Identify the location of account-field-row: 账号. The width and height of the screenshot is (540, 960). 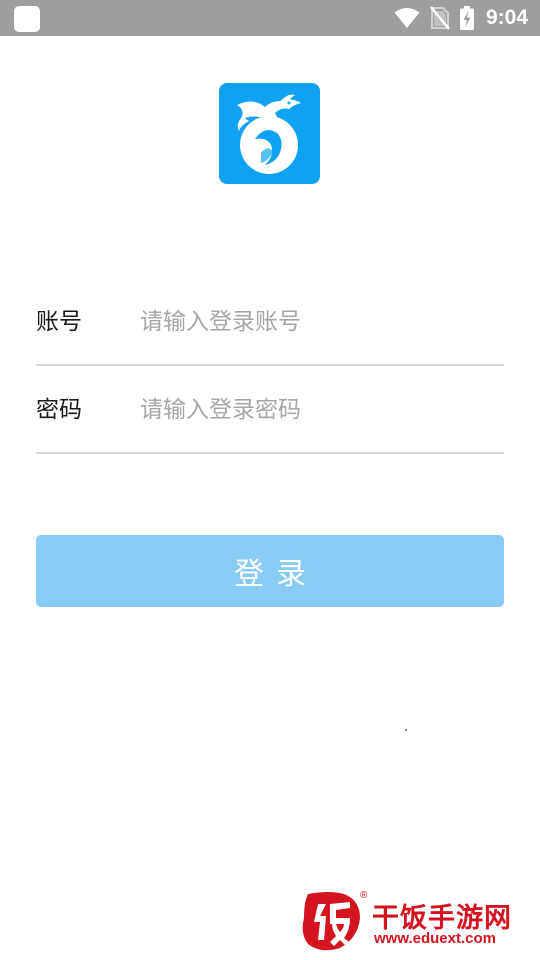
(270, 322).